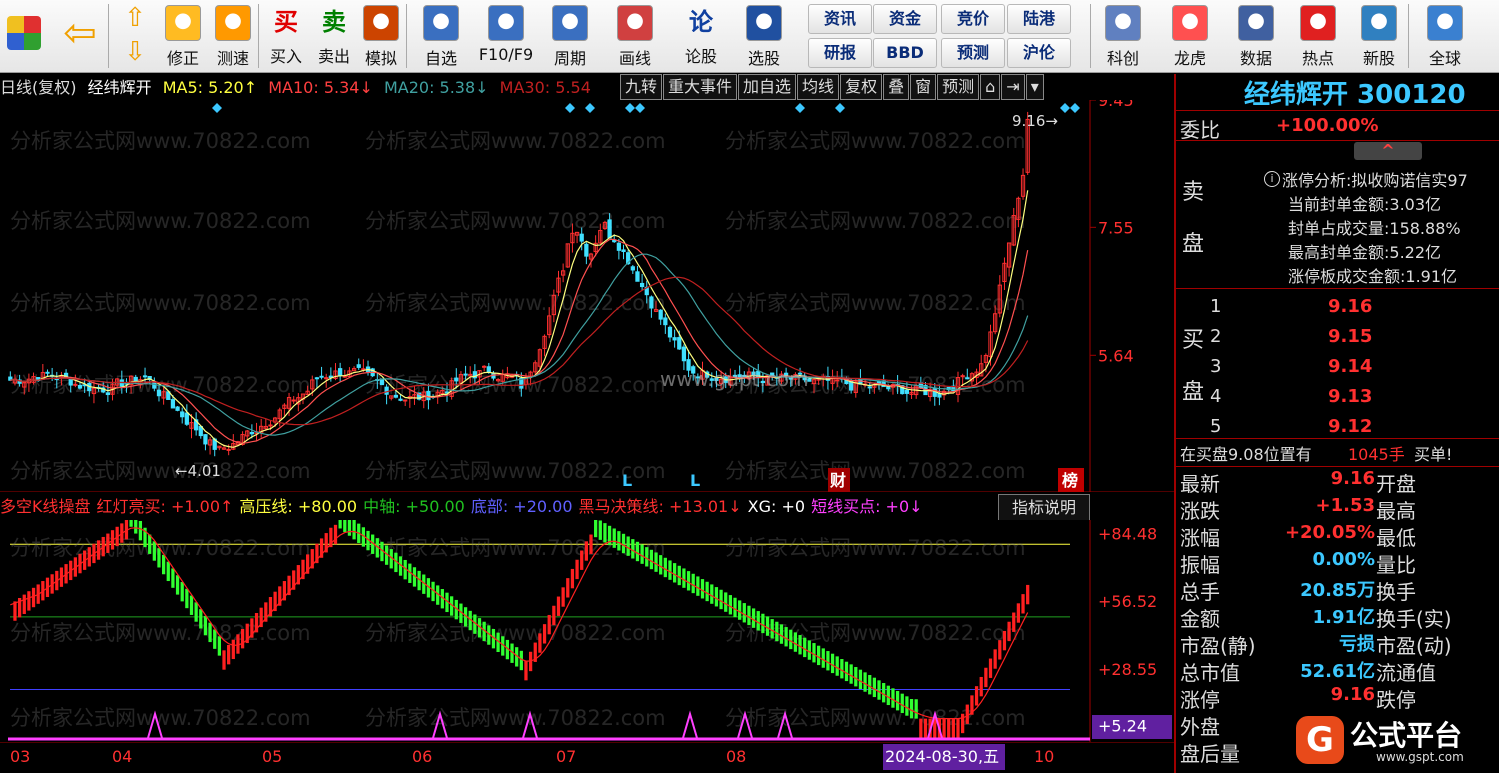 The width and height of the screenshot is (1499, 773). I want to click on toolbar-buy-button: 买买入, so click(286, 36).